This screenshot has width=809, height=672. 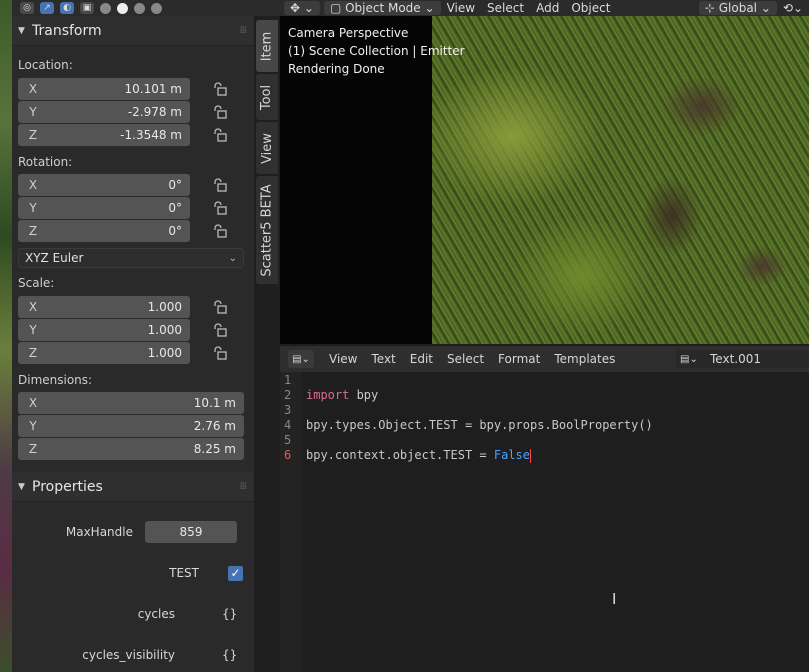 What do you see at coordinates (128, 655) in the screenshot?
I see `cycles-visibility-label: cycles_visibility` at bounding box center [128, 655].